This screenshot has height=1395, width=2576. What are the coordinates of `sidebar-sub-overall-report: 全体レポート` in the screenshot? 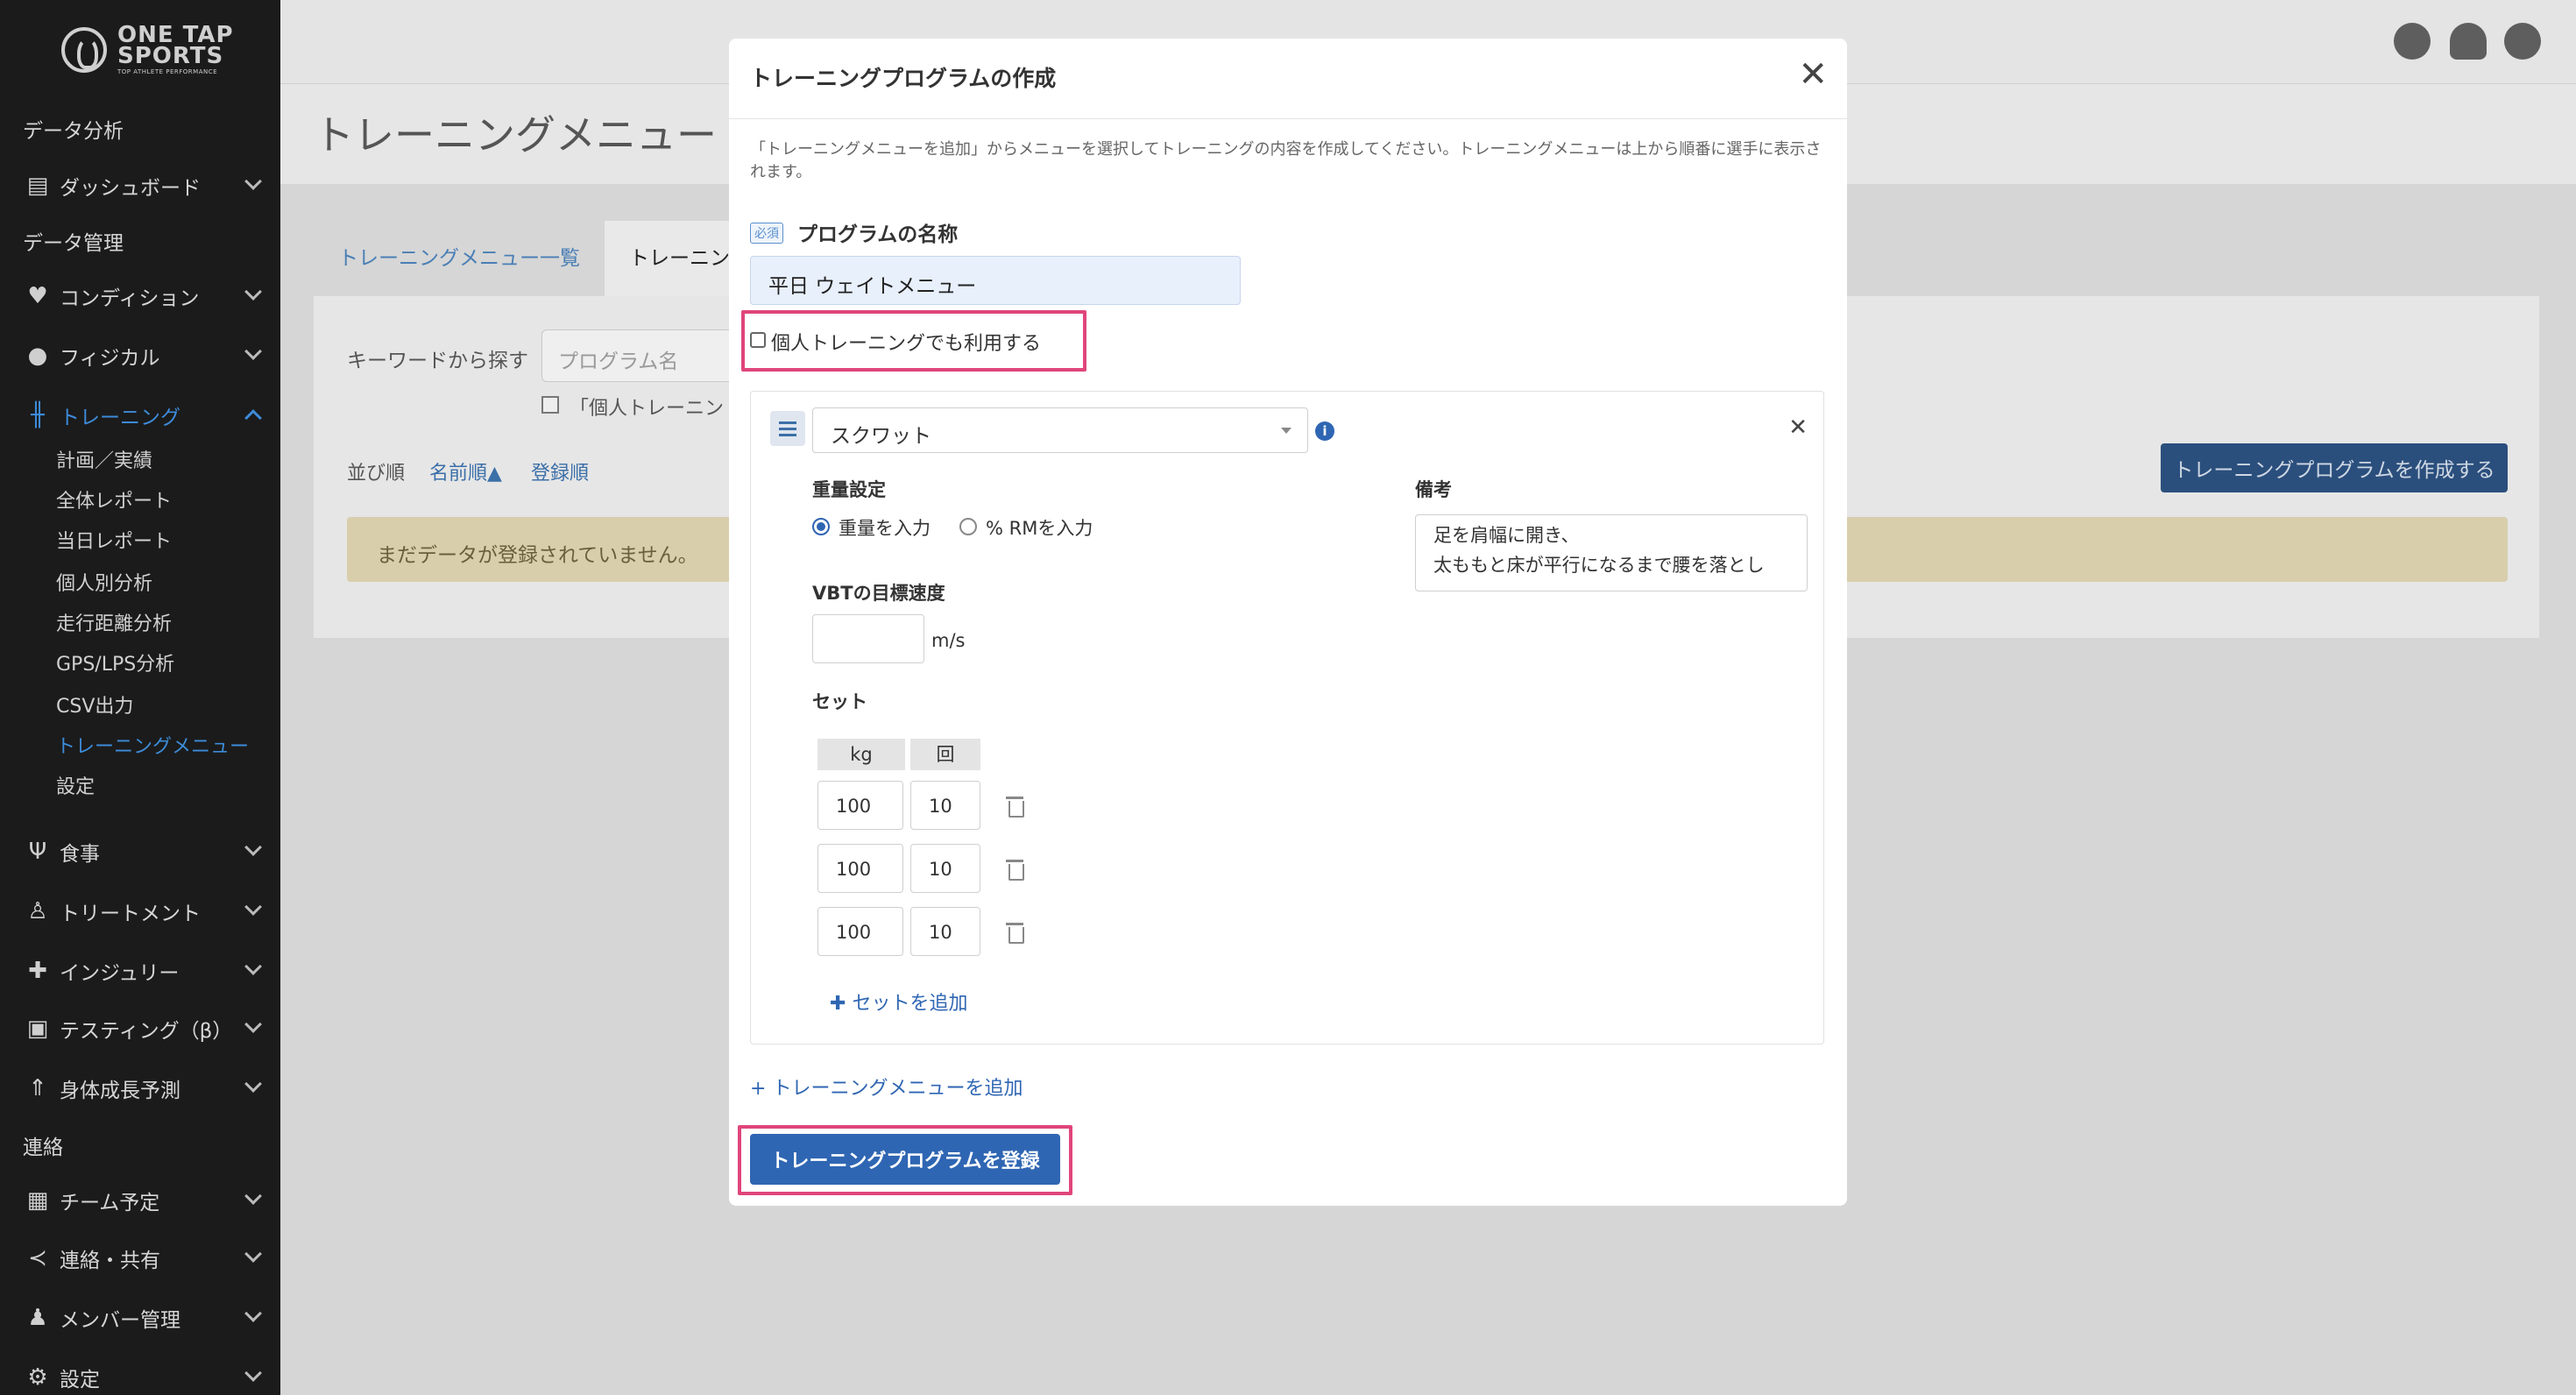 It's located at (114, 499).